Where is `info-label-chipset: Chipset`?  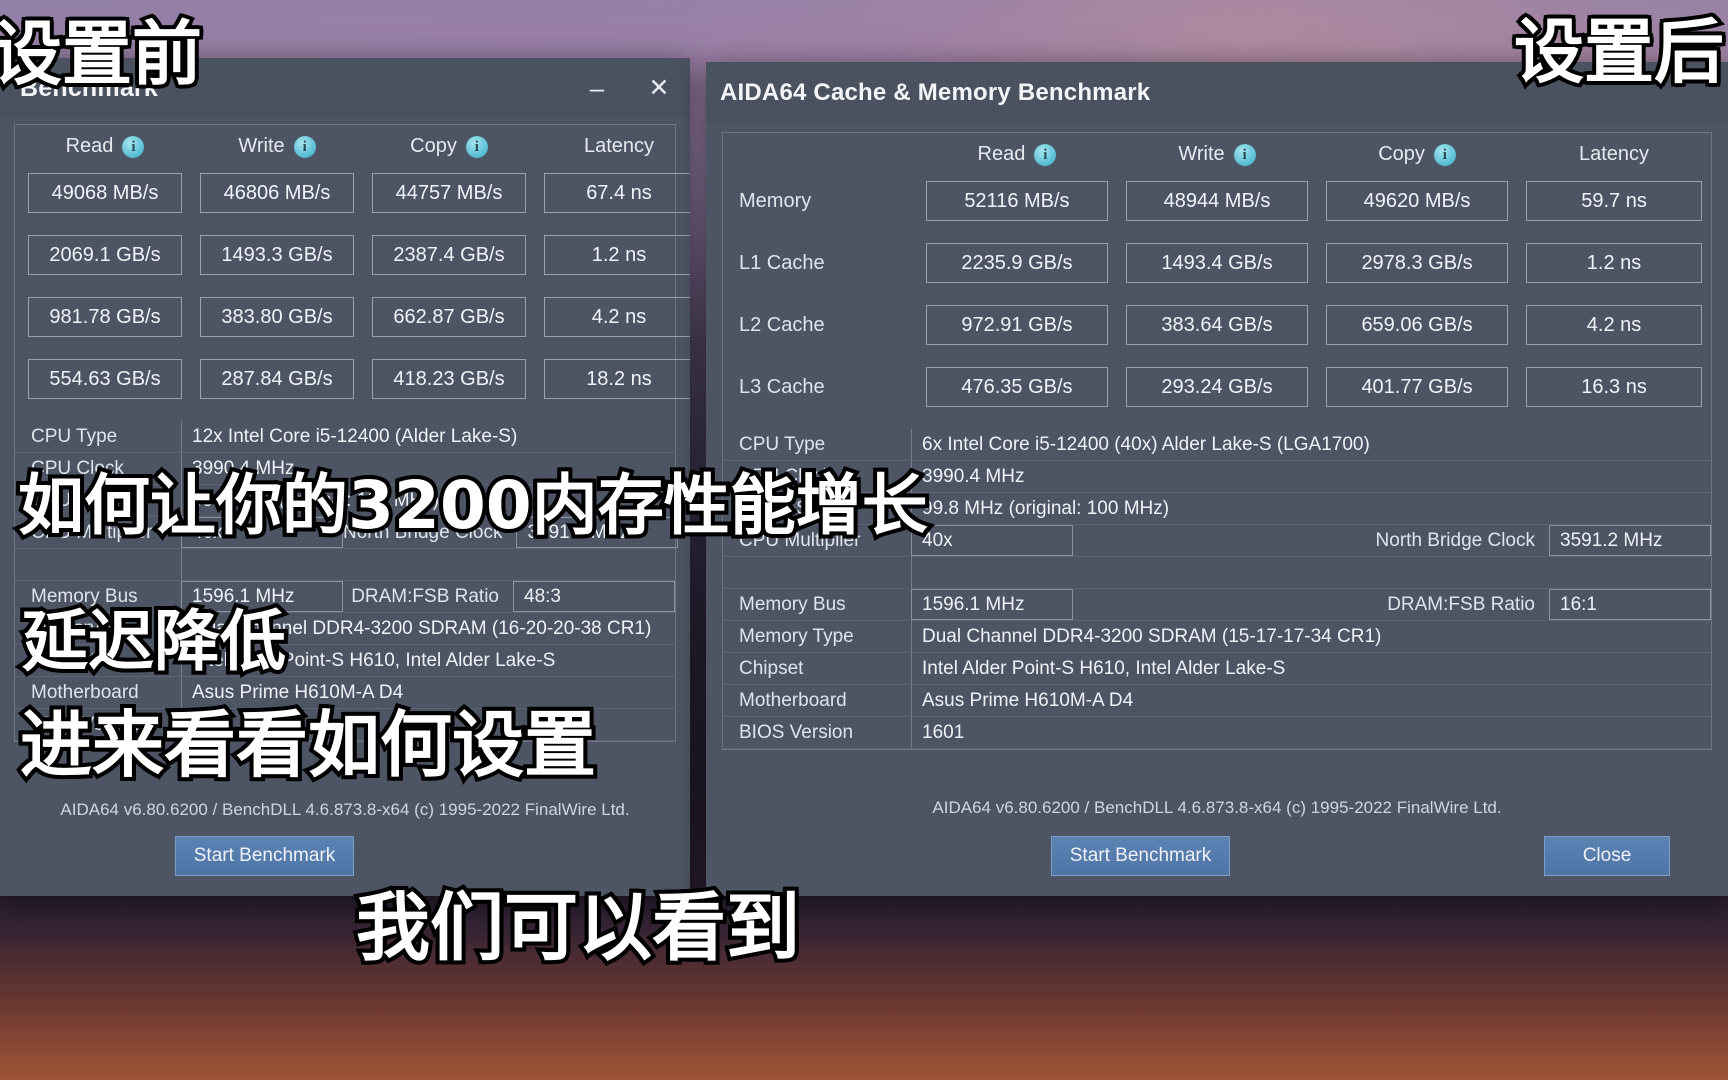 info-label-chipset: Chipset is located at coordinates (63, 660).